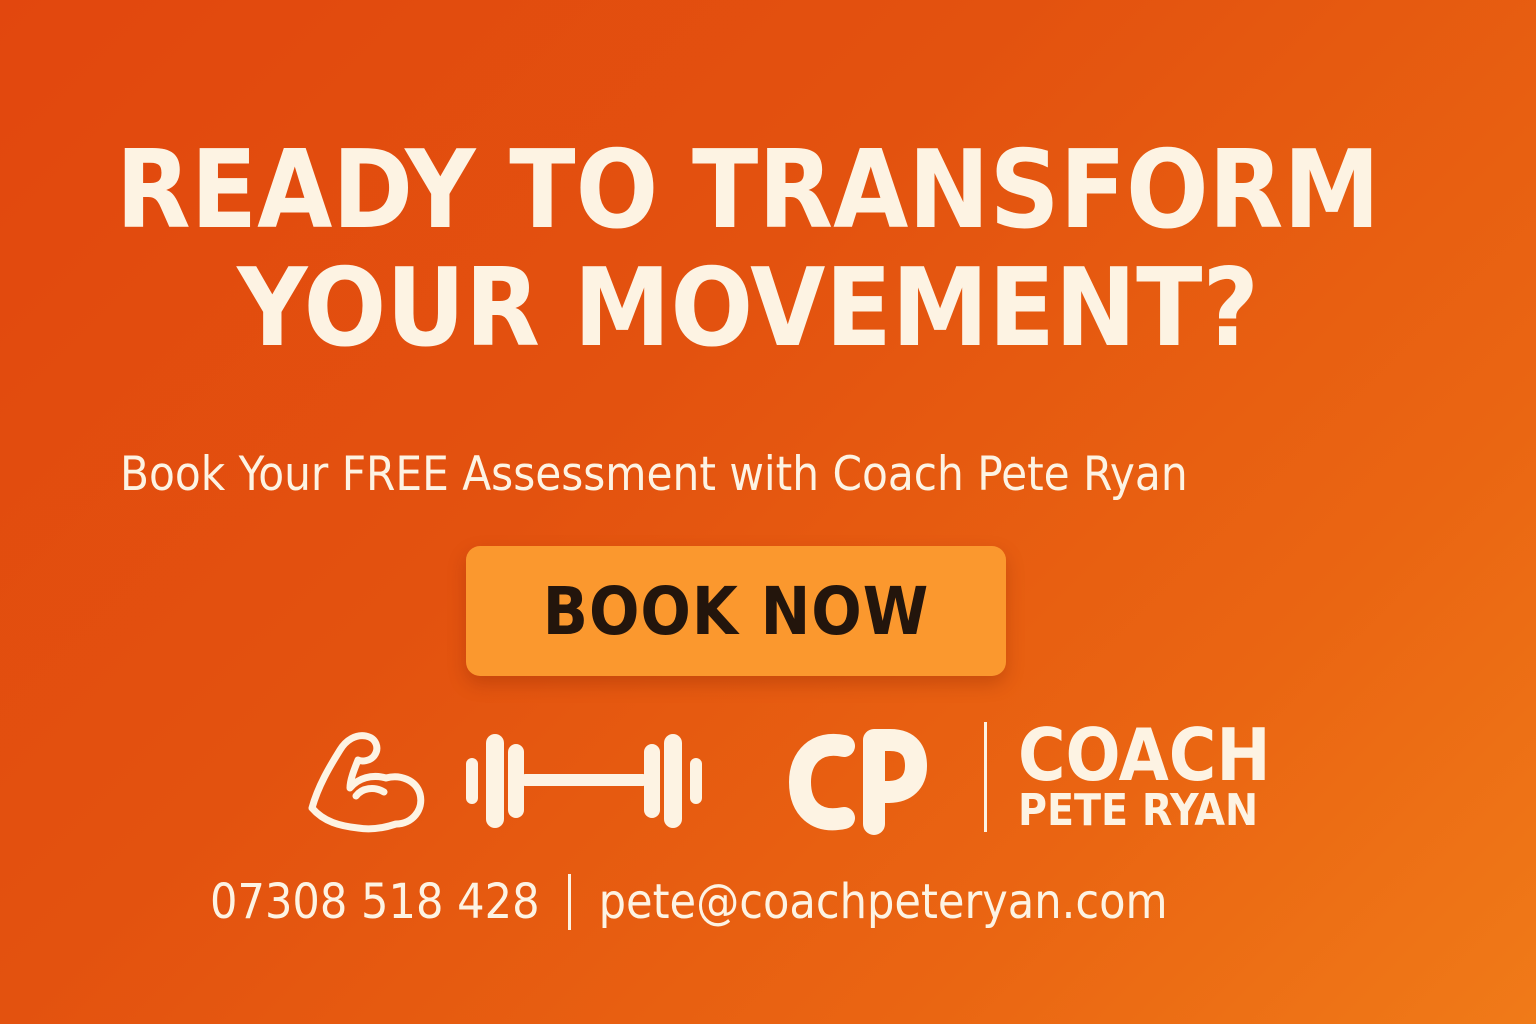 This screenshot has height=1024, width=1536. What do you see at coordinates (985, 777) in the screenshot?
I see `brand-divider` at bounding box center [985, 777].